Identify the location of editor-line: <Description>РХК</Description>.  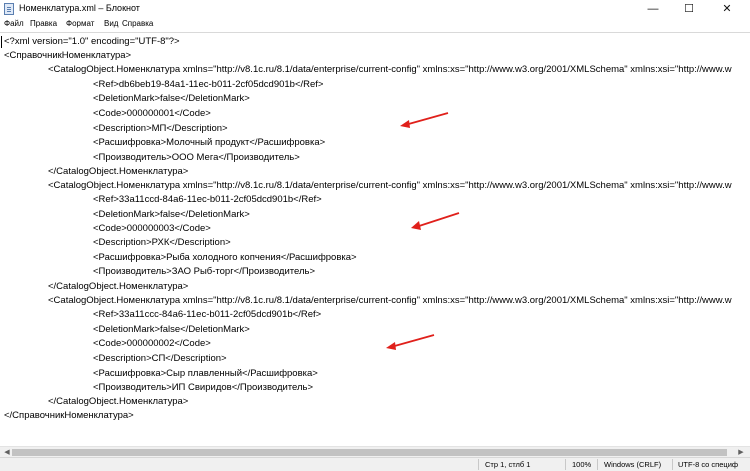
(162, 242).